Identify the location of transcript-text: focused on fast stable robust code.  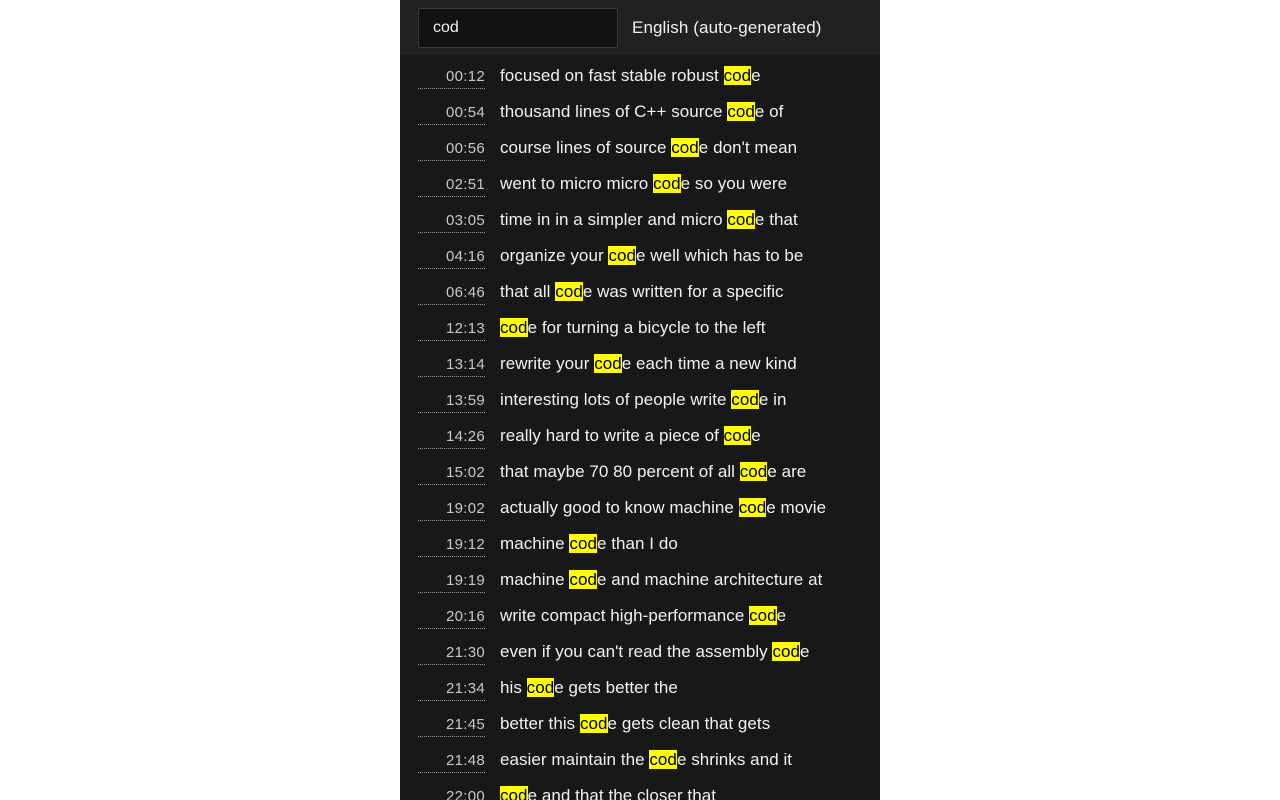
(630, 76).